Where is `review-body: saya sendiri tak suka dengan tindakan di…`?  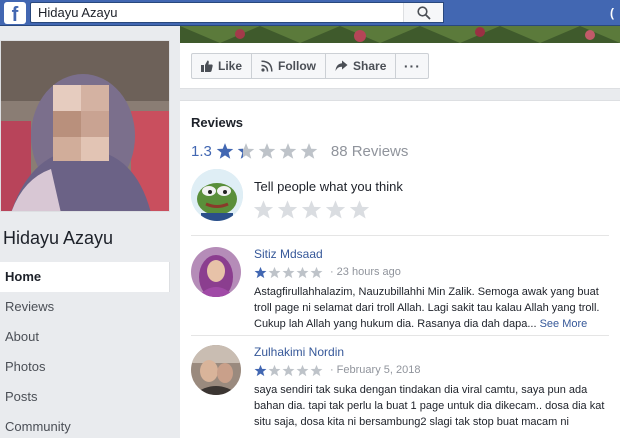
review-body: saya sendiri tak suka dengan tindakan di… is located at coordinates (429, 406).